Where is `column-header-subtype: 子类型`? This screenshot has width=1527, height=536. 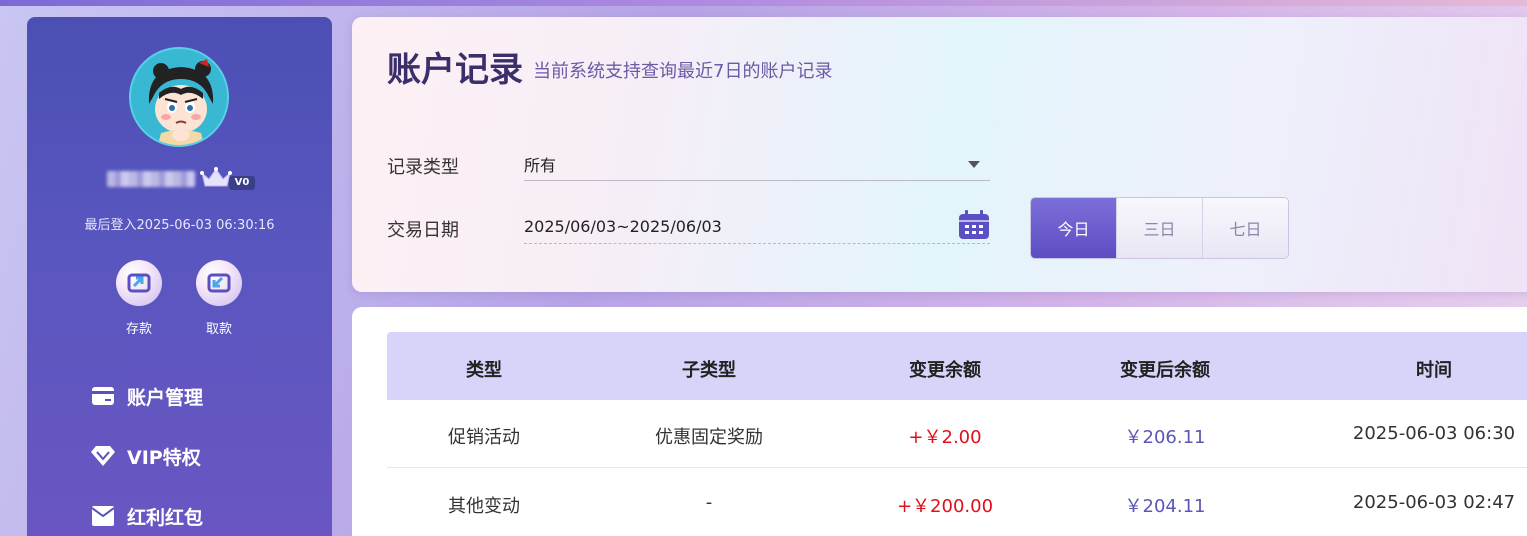 column-header-subtype: 子类型 is located at coordinates (709, 370).